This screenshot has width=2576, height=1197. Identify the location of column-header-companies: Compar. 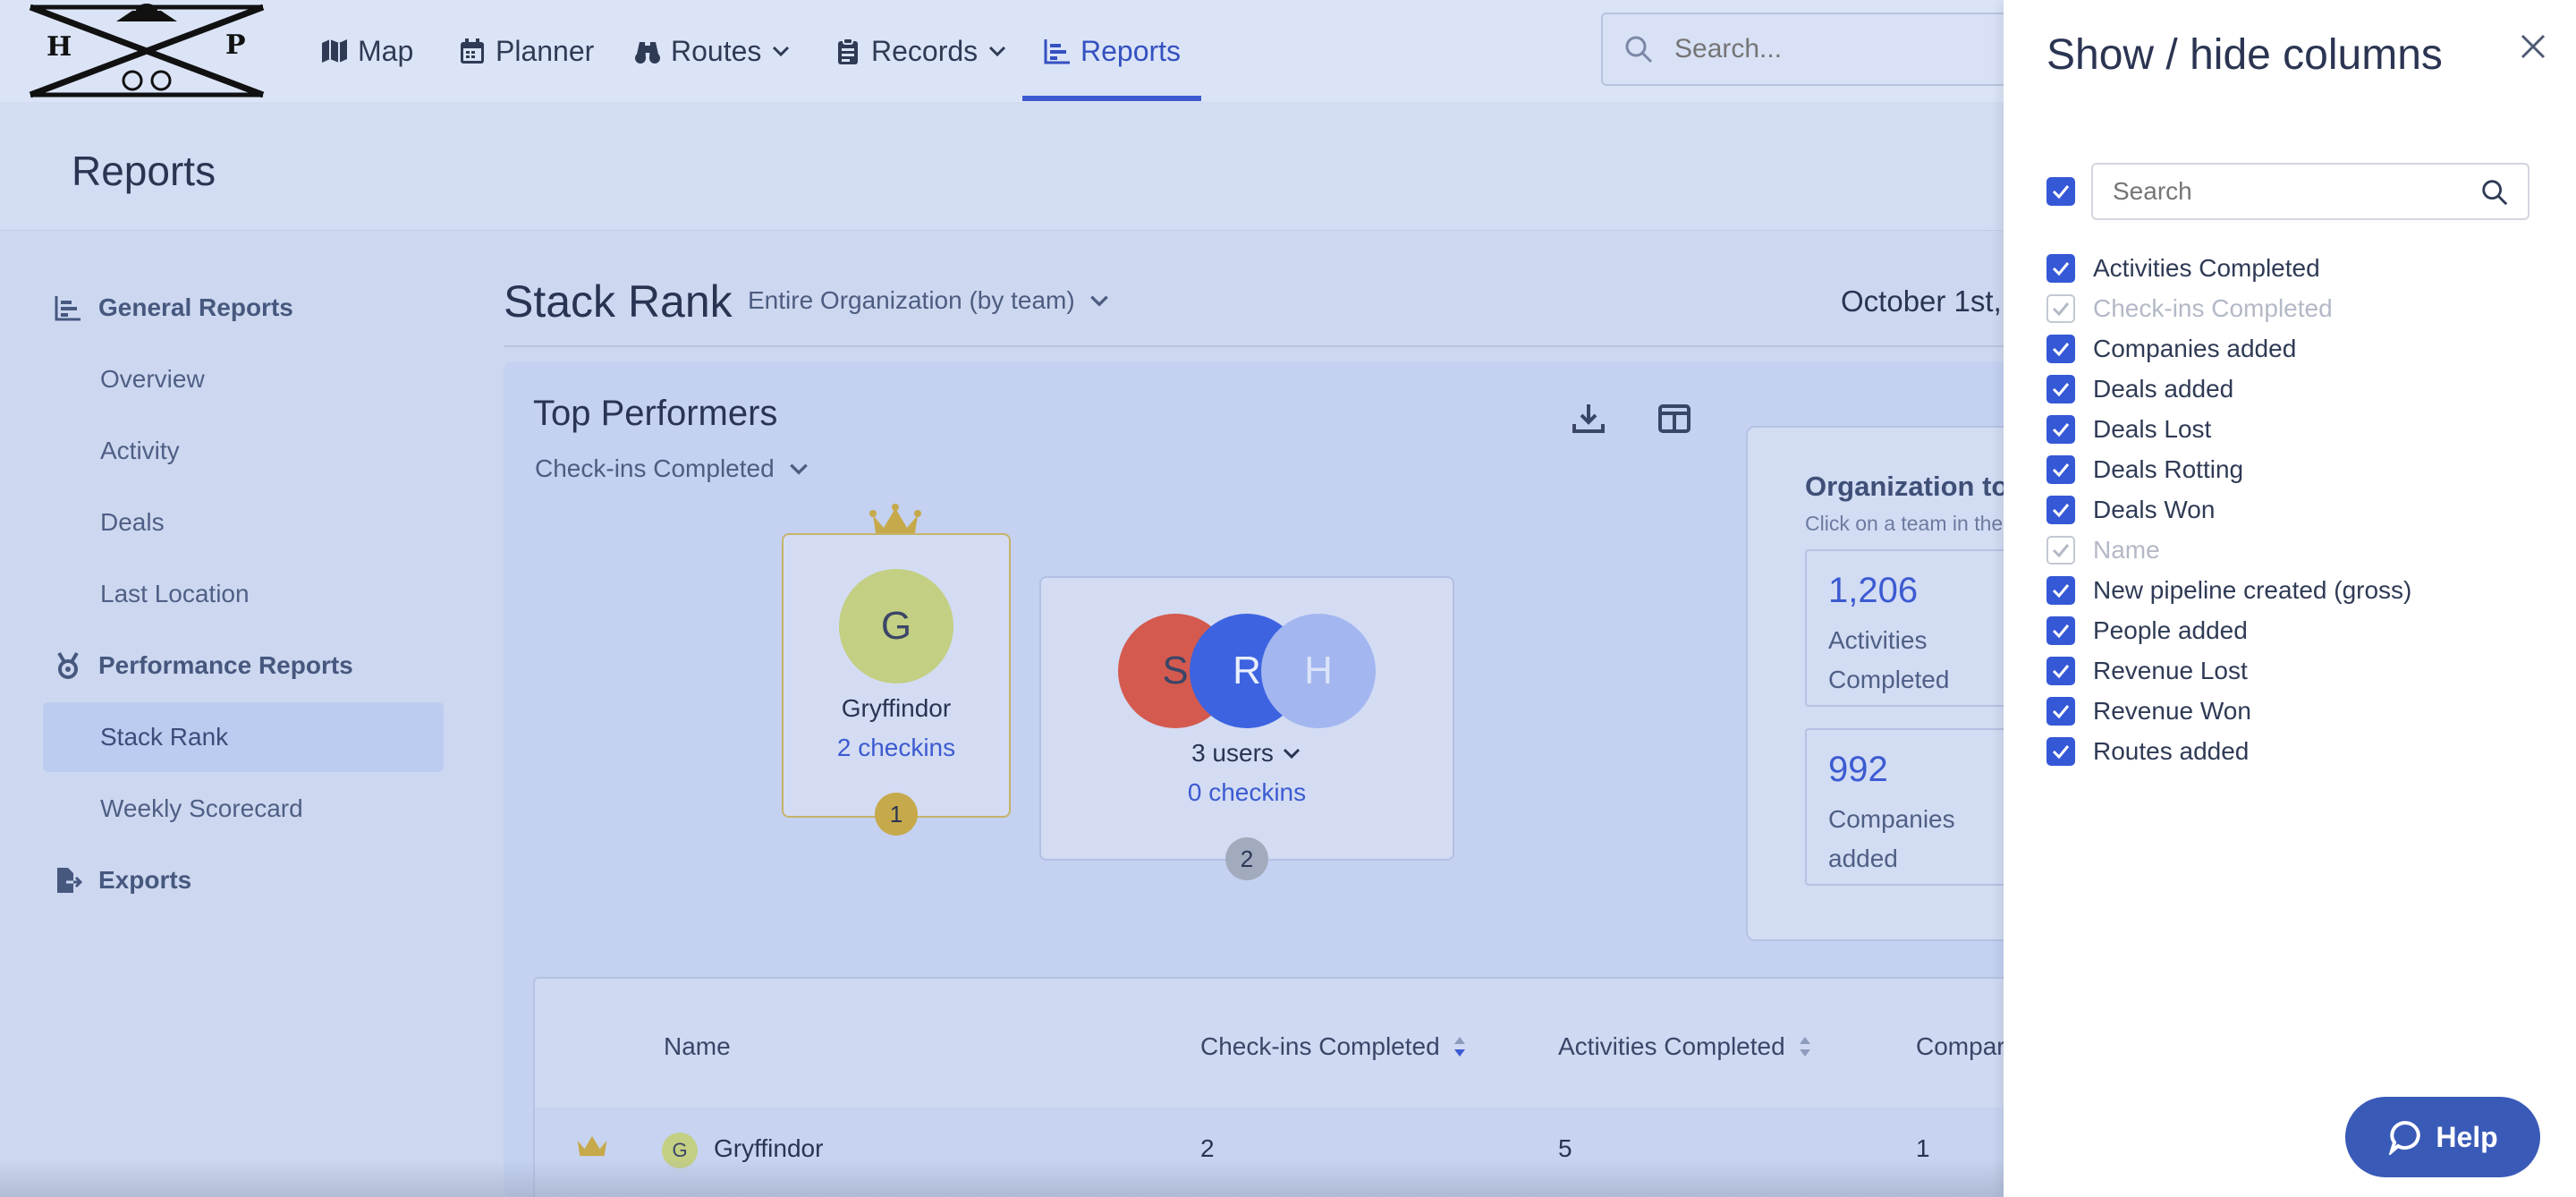
(1960, 1047).